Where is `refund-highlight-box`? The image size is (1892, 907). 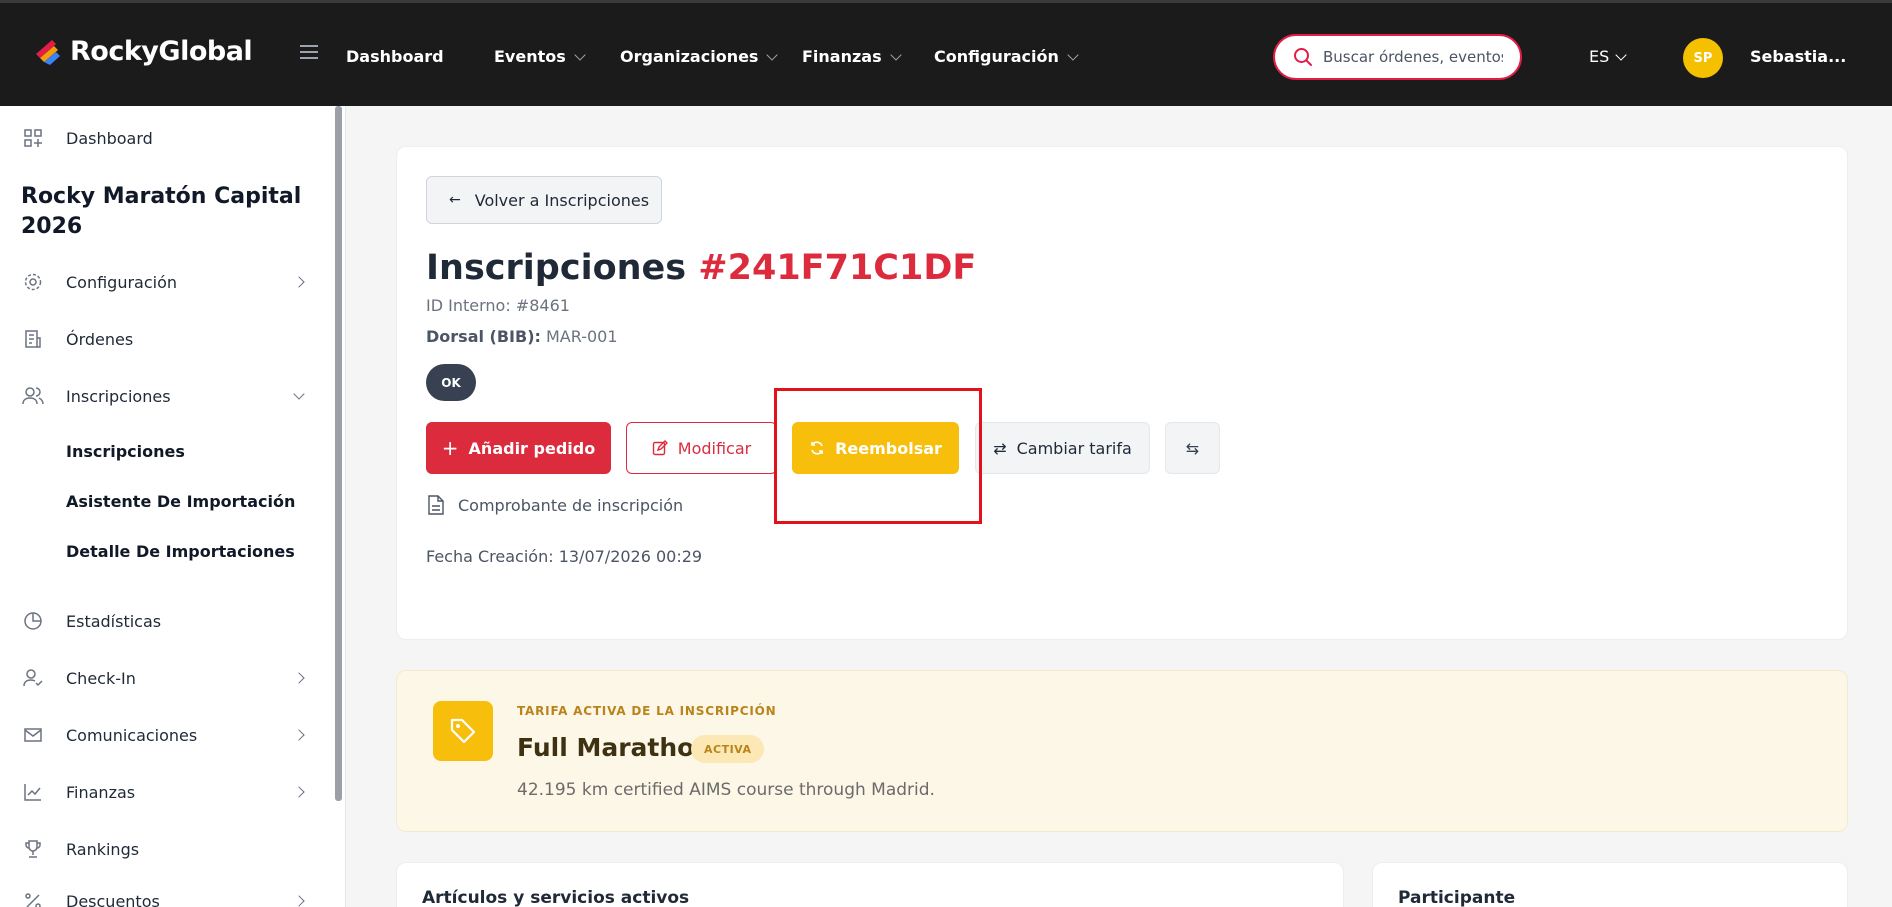 refund-highlight-box is located at coordinates (878, 456).